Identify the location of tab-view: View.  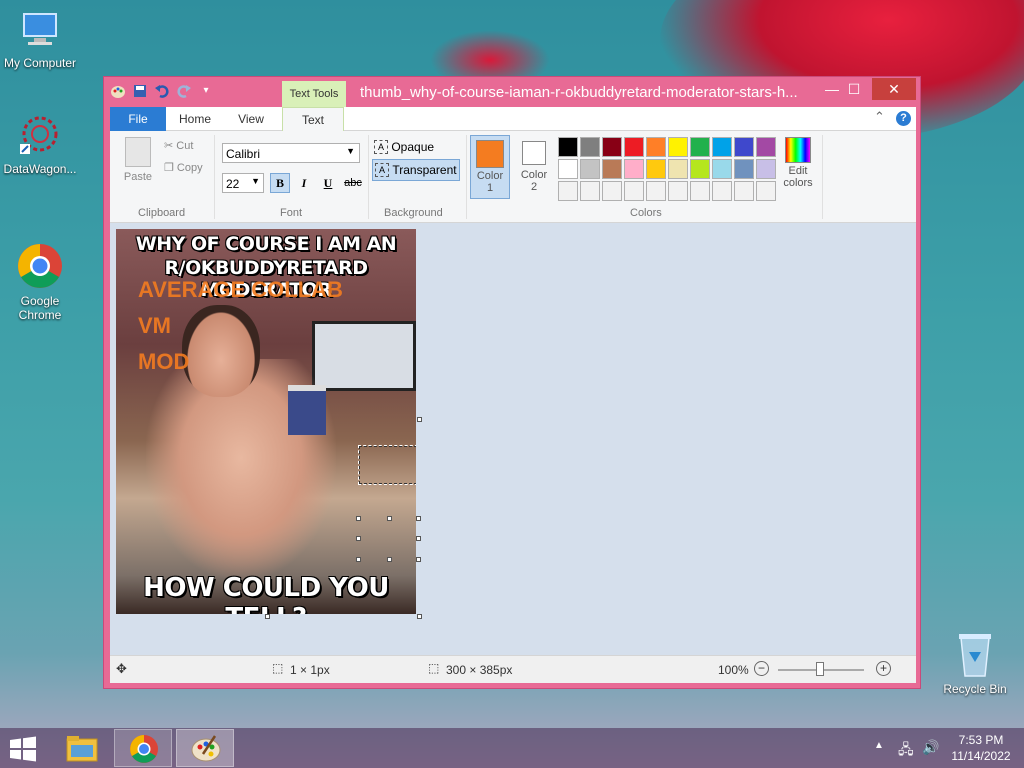
(251, 119).